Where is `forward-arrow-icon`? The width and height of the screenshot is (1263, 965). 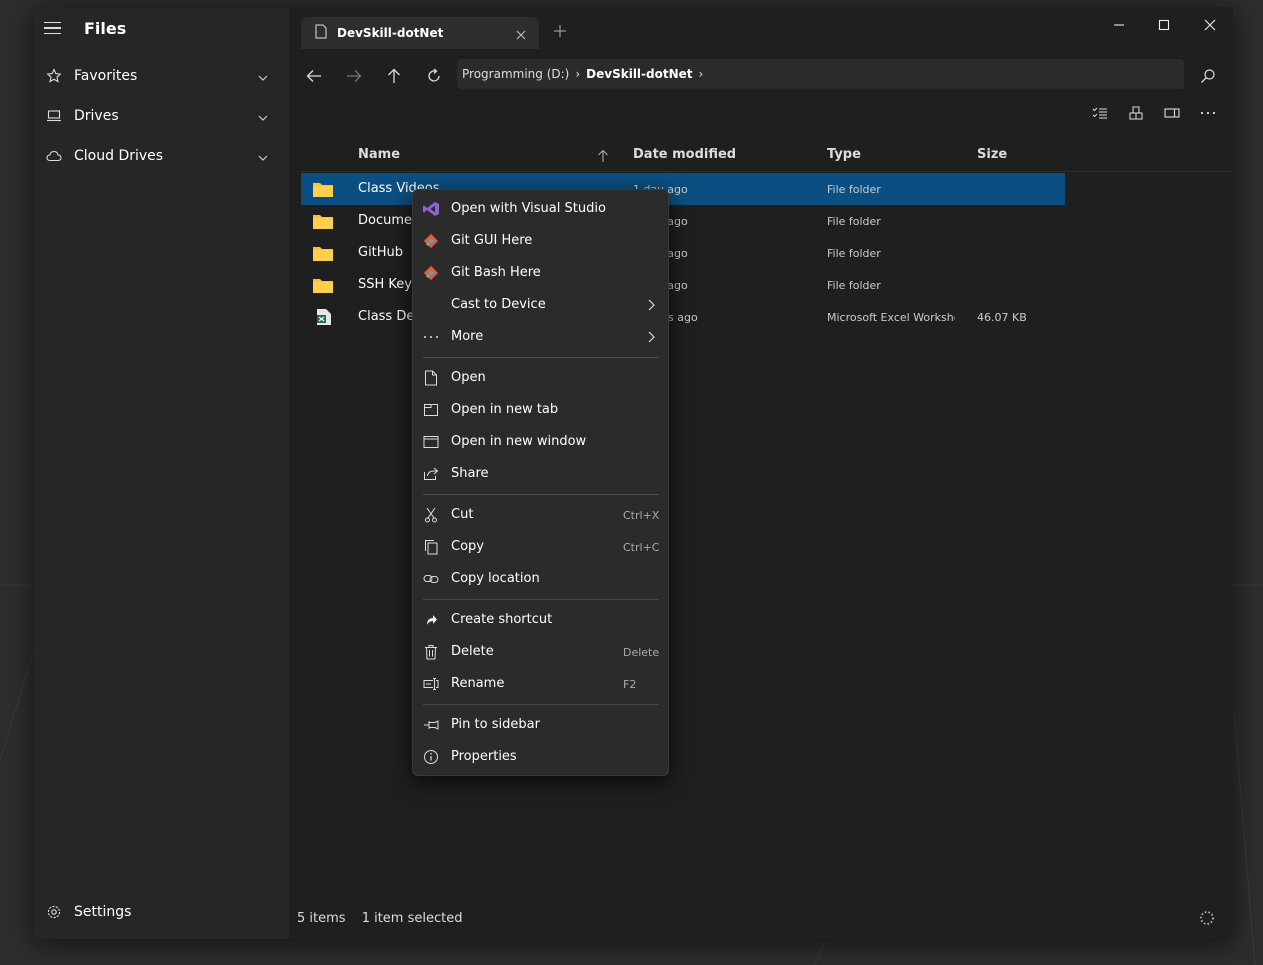
forward-arrow-icon is located at coordinates (354, 76).